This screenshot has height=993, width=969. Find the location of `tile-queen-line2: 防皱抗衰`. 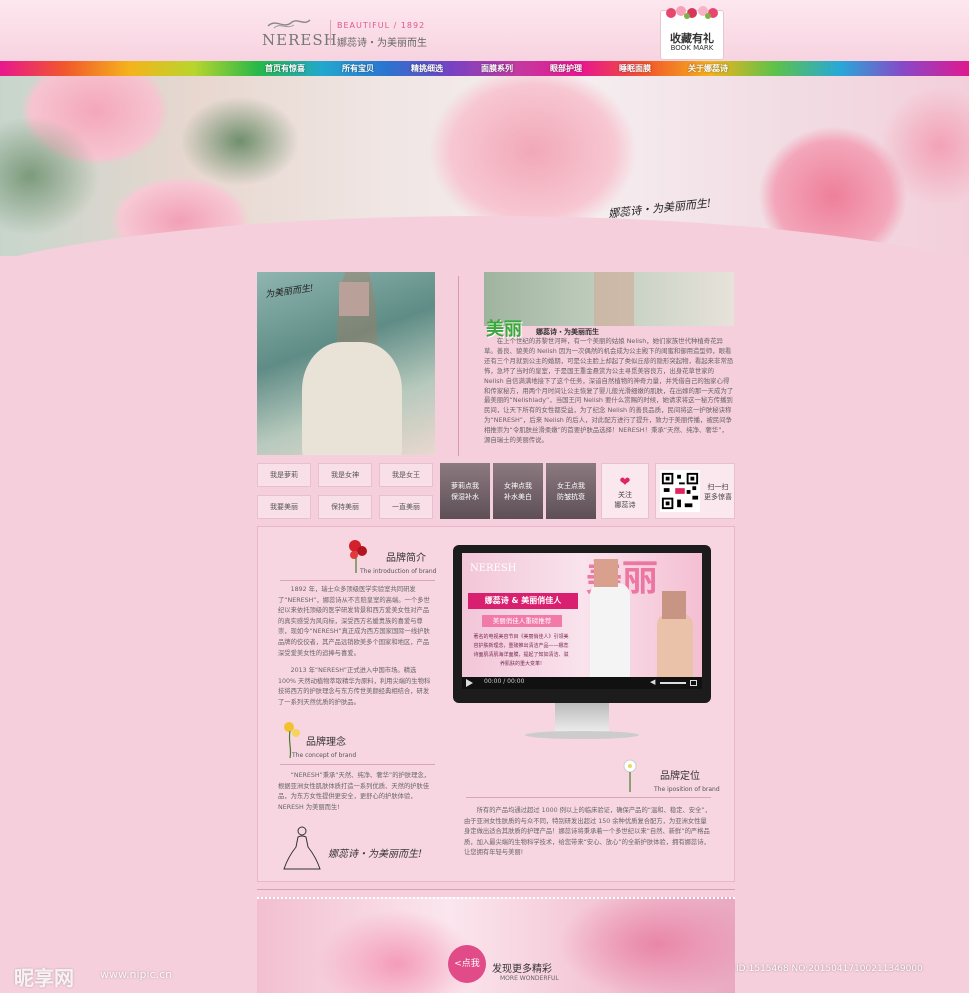

tile-queen-line2: 防皱抗衰 is located at coordinates (571, 497).